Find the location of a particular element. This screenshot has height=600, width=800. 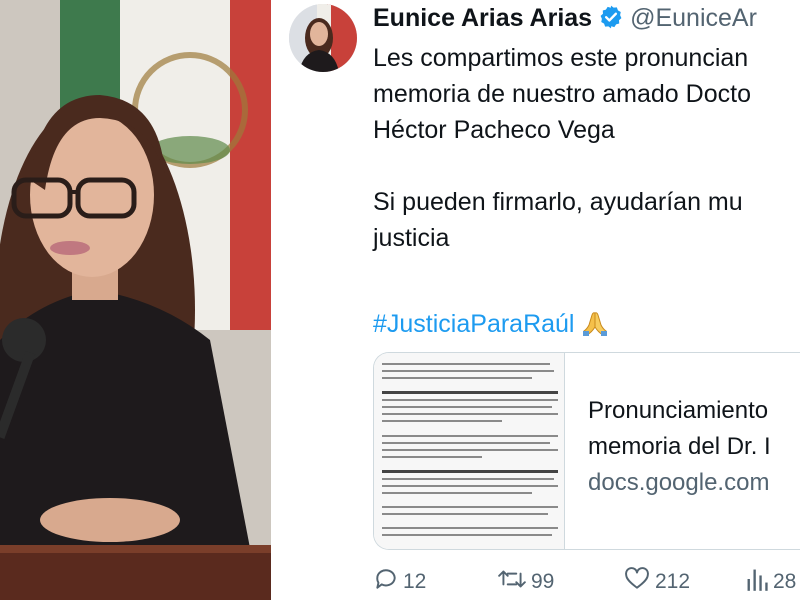

avatar-image is located at coordinates (323, 38).